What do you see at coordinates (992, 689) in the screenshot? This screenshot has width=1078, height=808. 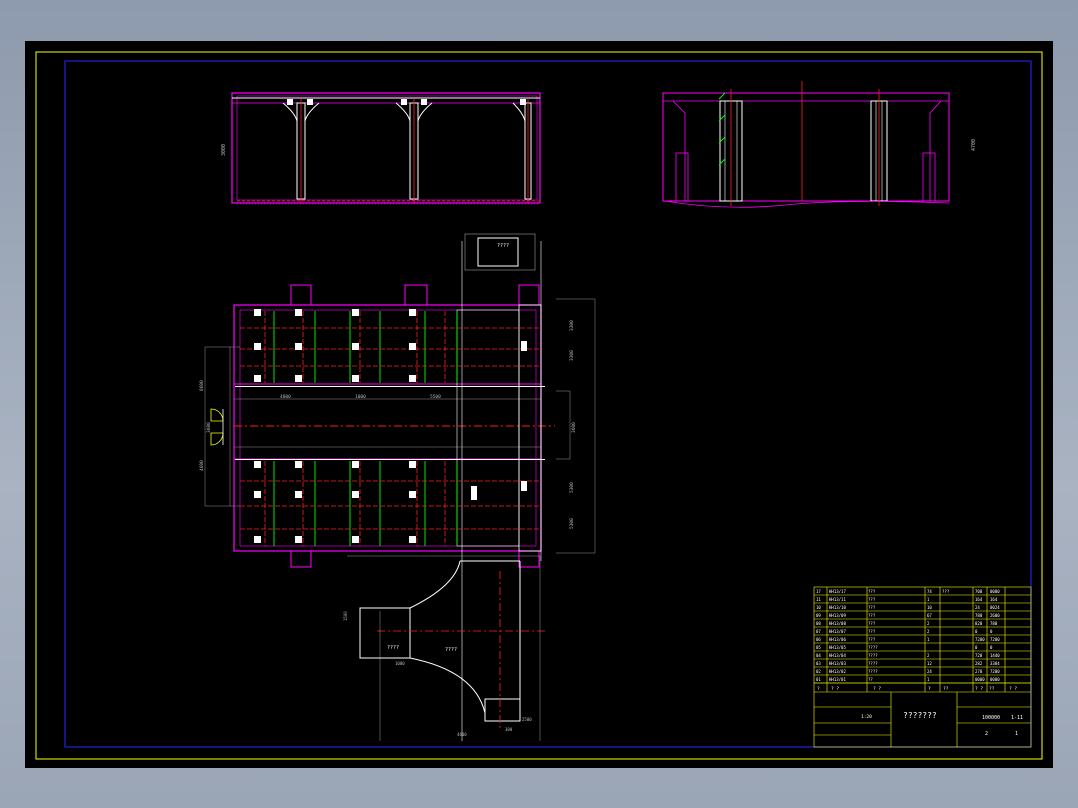 I see `tb-header-6: ??` at bounding box center [992, 689].